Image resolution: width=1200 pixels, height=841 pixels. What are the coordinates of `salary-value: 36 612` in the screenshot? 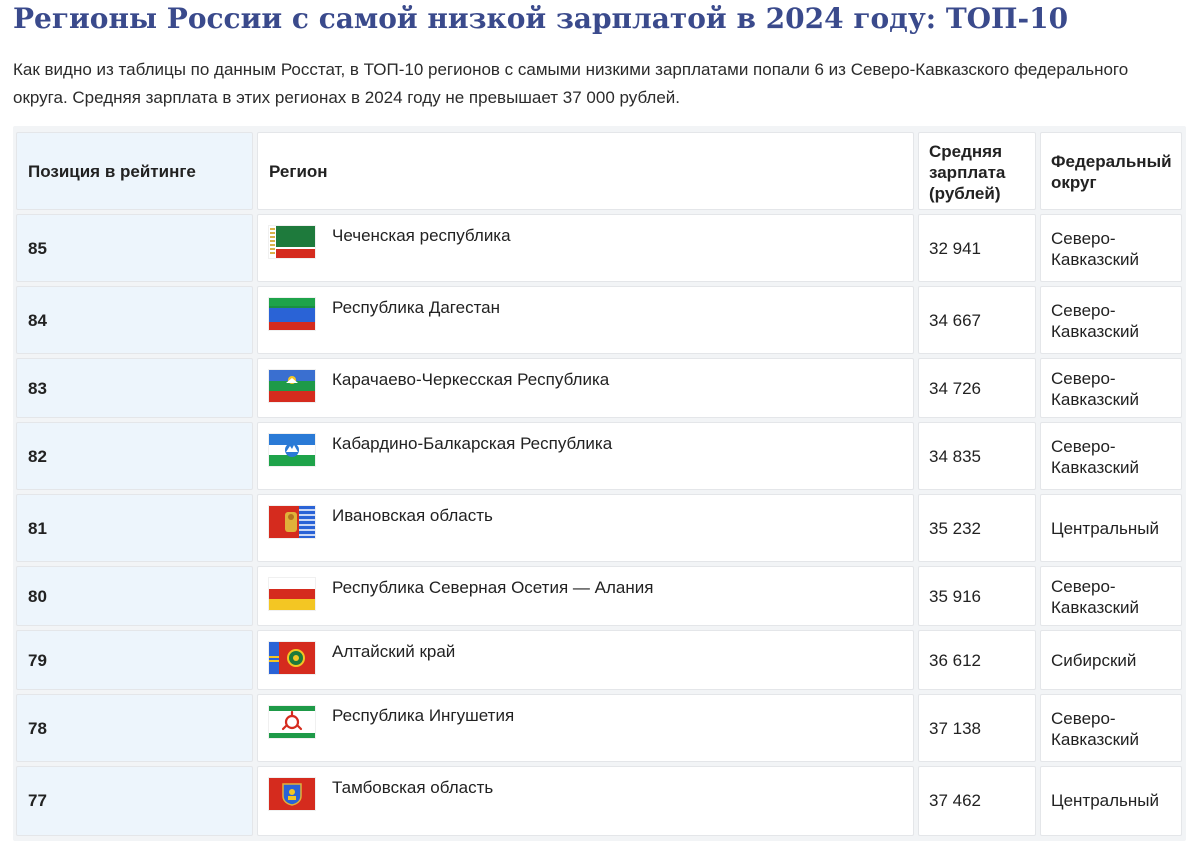 It's located at (955, 660).